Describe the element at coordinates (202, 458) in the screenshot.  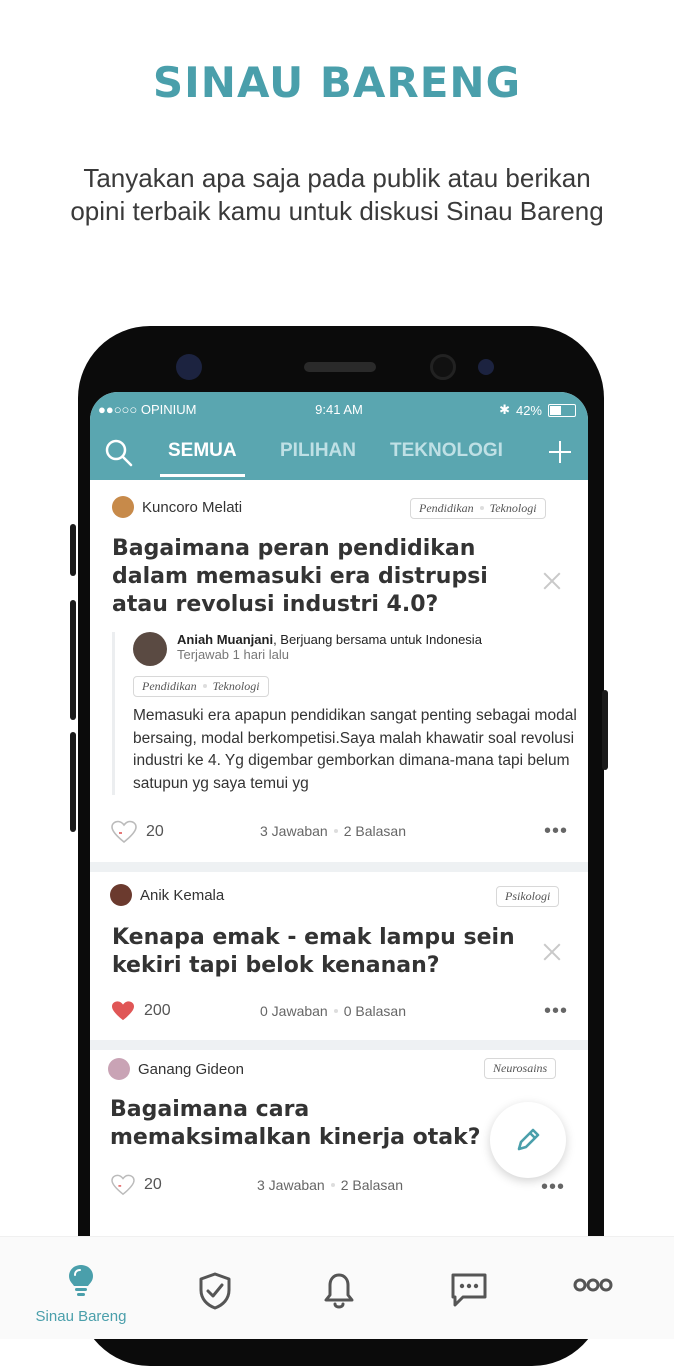
I see `tab-semua: SEMUA` at that location.